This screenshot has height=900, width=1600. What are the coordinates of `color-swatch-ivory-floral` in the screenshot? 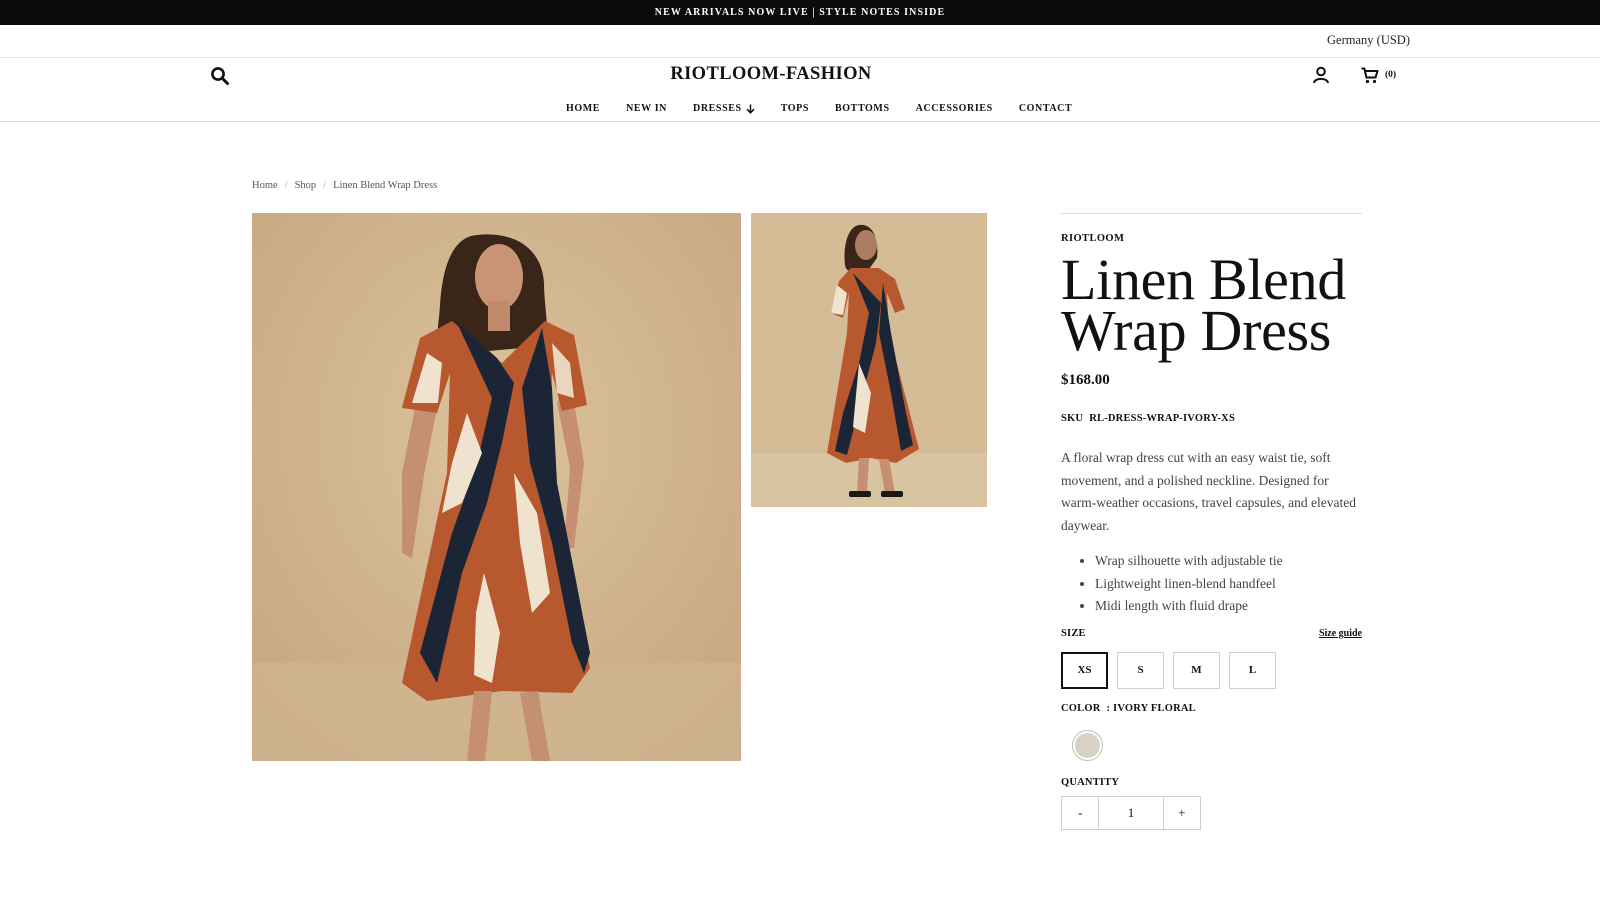 It's located at (1087, 745).